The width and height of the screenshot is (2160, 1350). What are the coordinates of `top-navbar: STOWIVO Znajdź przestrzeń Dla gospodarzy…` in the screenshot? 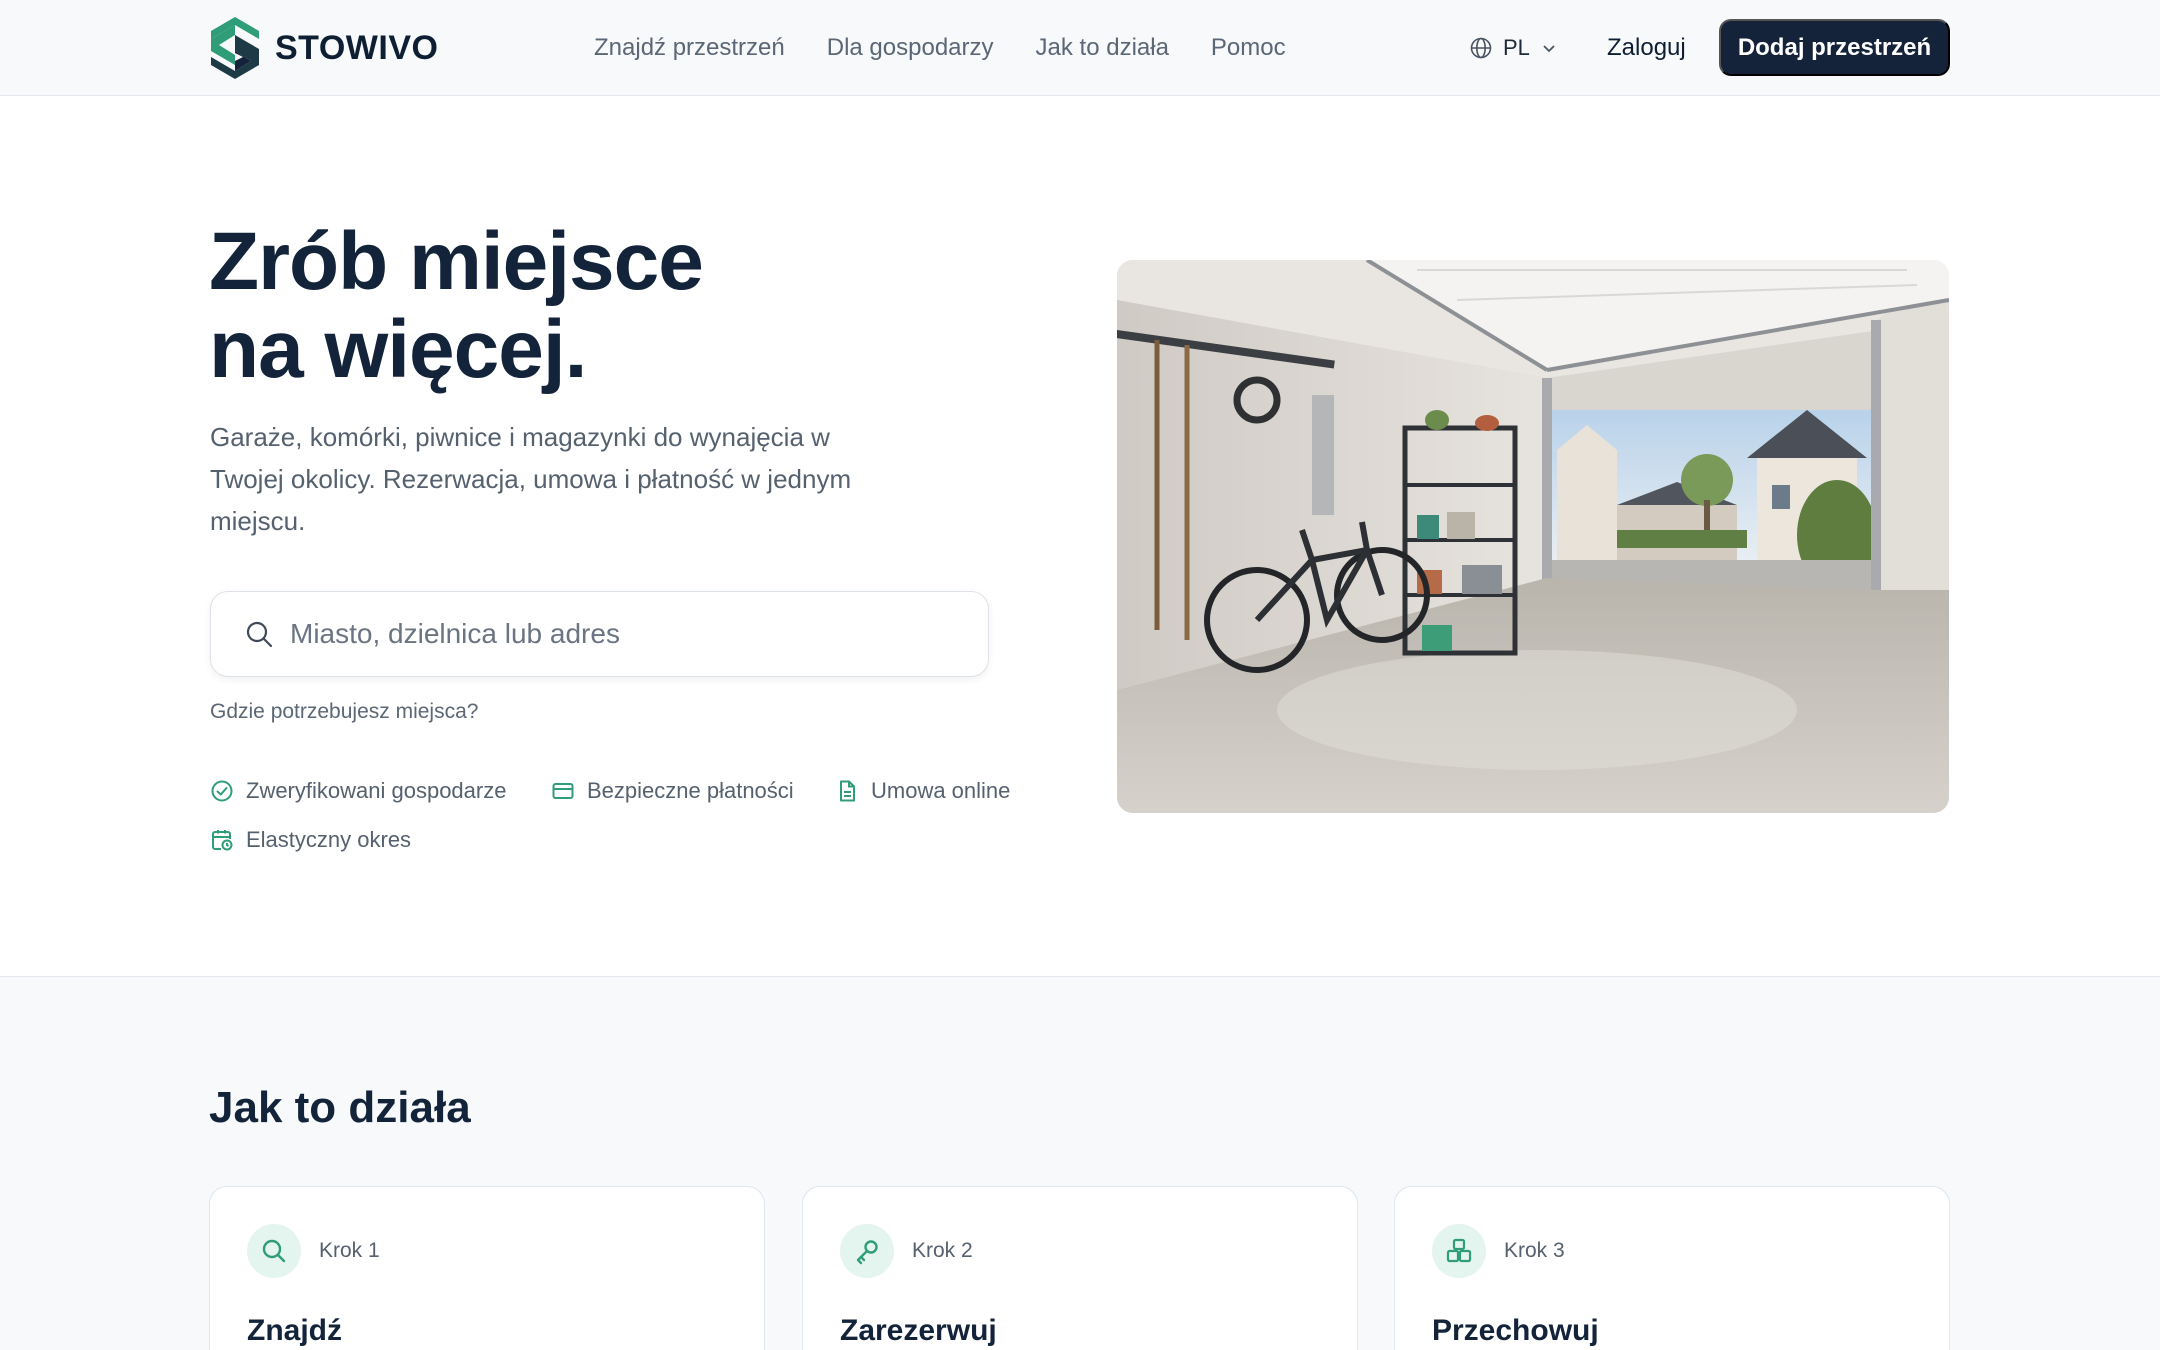 It's located at (1080, 48).